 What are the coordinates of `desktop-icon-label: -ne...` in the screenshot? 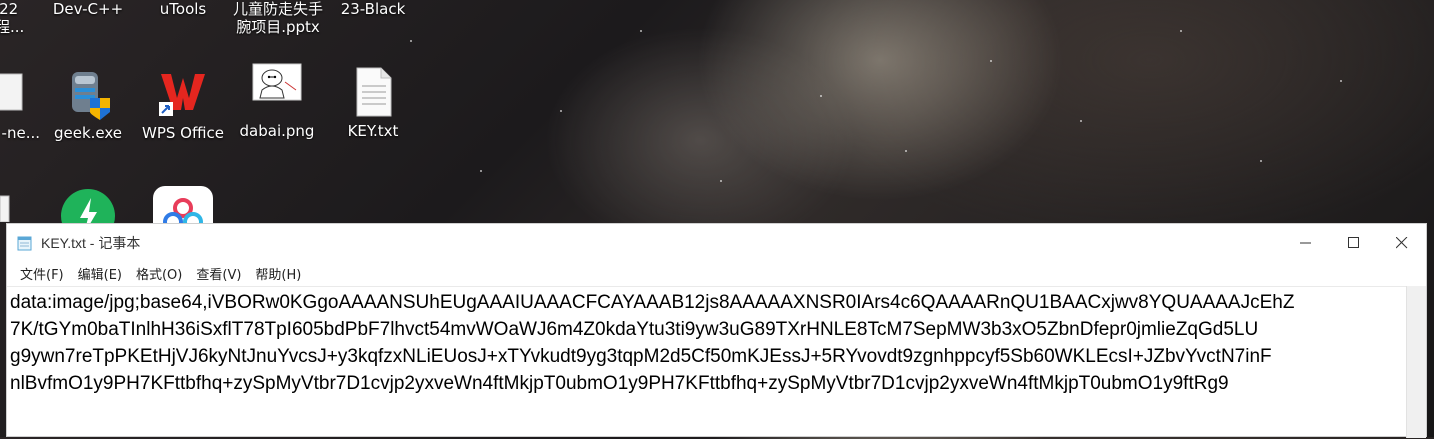 It's located at (20, 133).